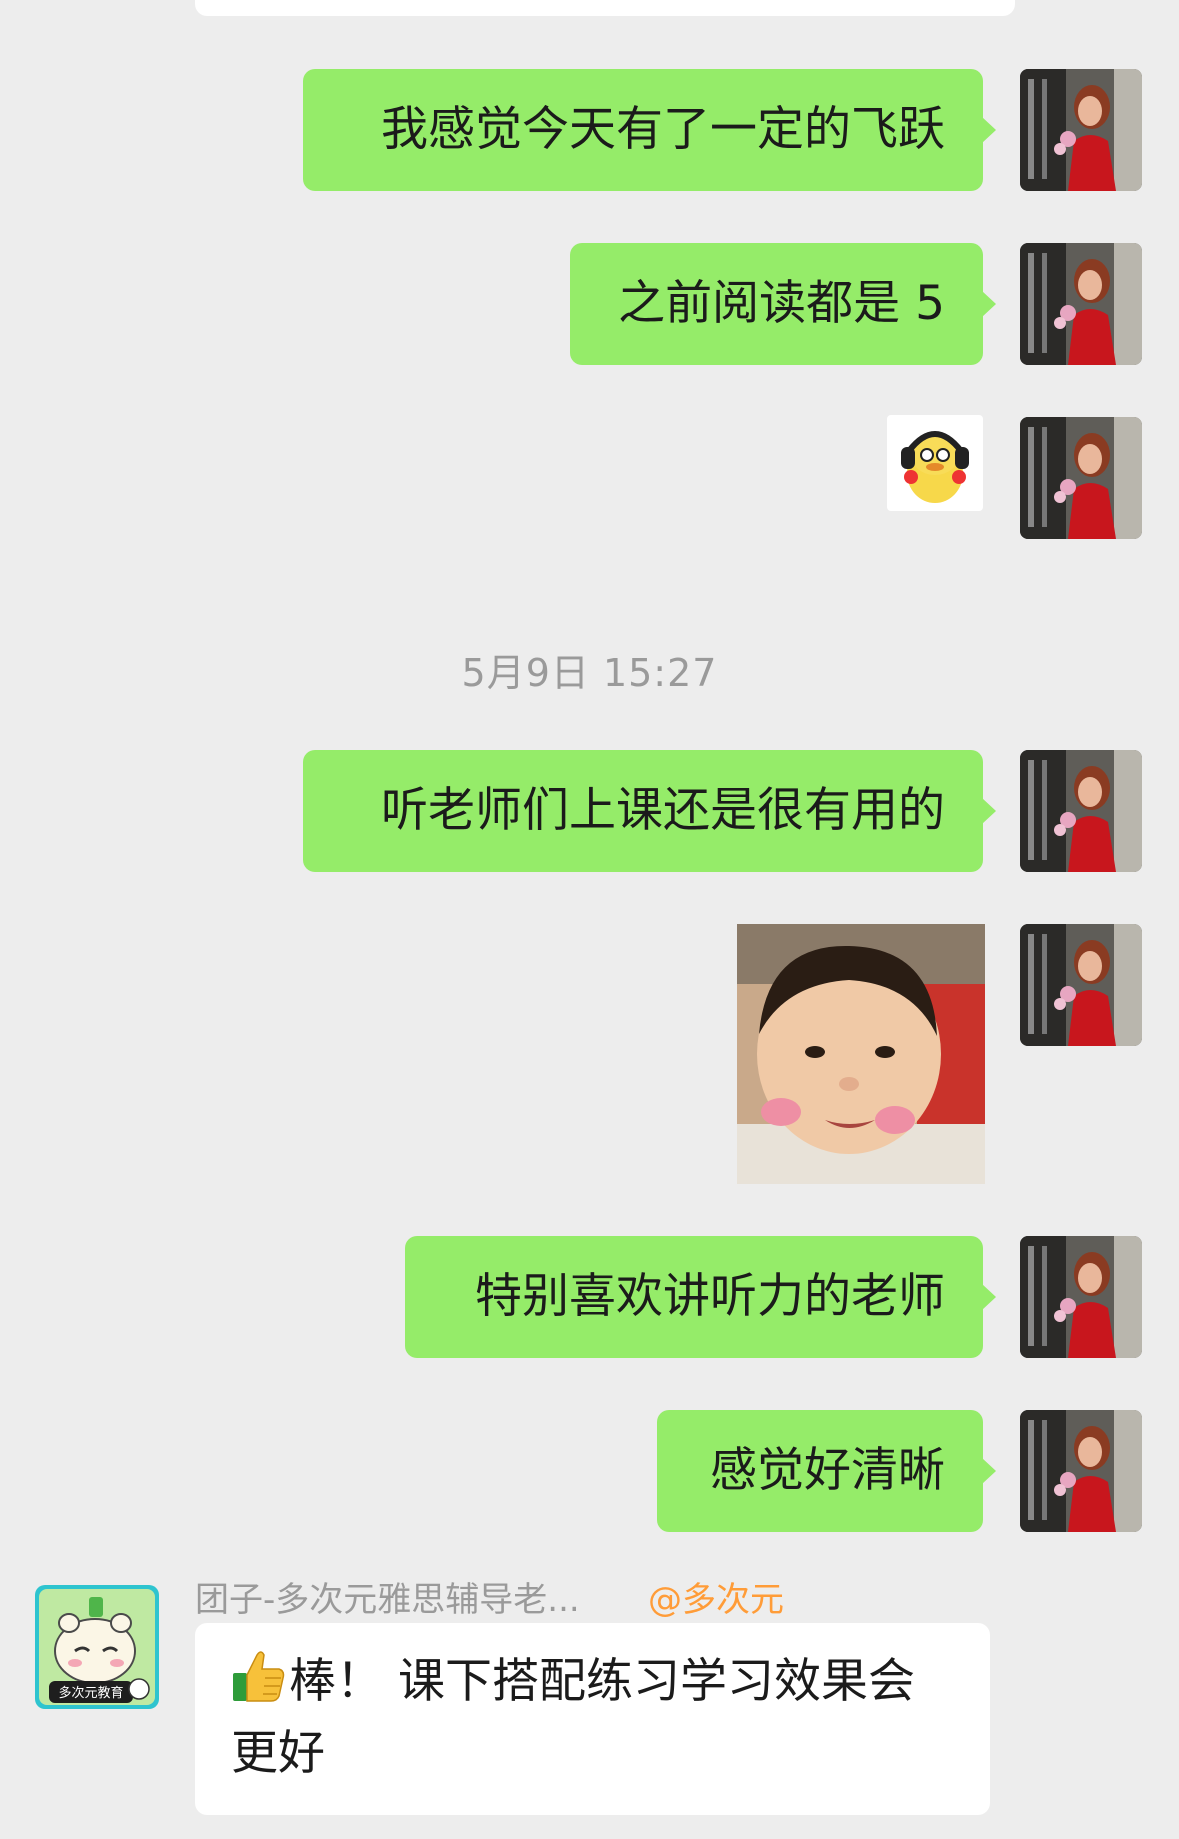  What do you see at coordinates (97, 1647) in the screenshot?
I see `sender-avatar: 多次元教育` at bounding box center [97, 1647].